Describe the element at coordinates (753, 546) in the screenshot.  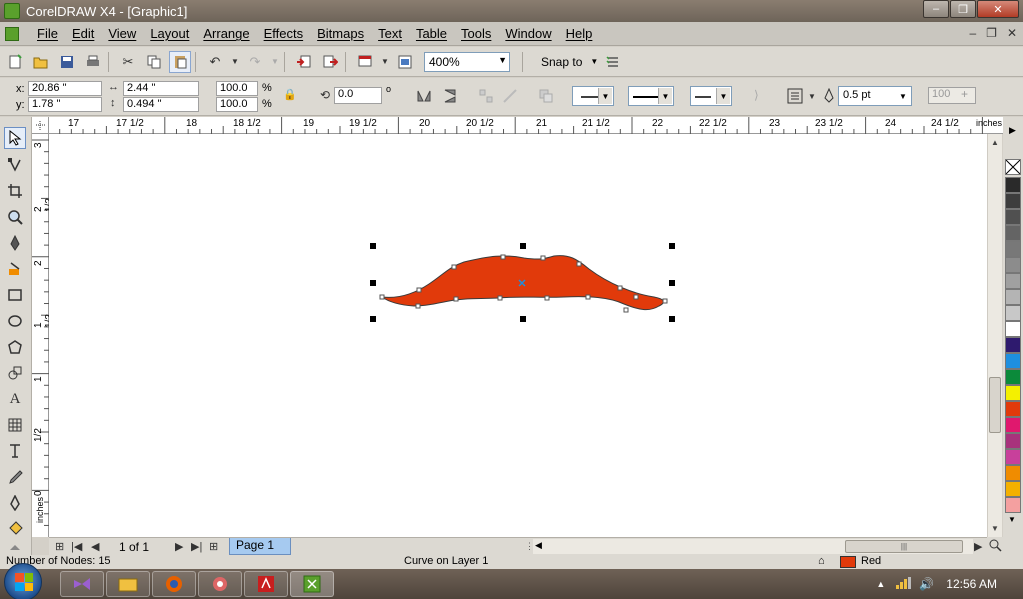
I see `horizontal-scrollbar: ◀ |||` at that location.